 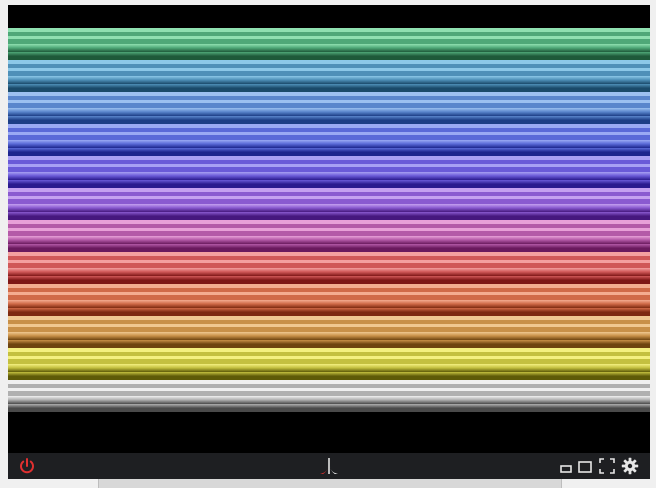 What do you see at coordinates (329, 172) in the screenshot?
I see `color-bar-indigo` at bounding box center [329, 172].